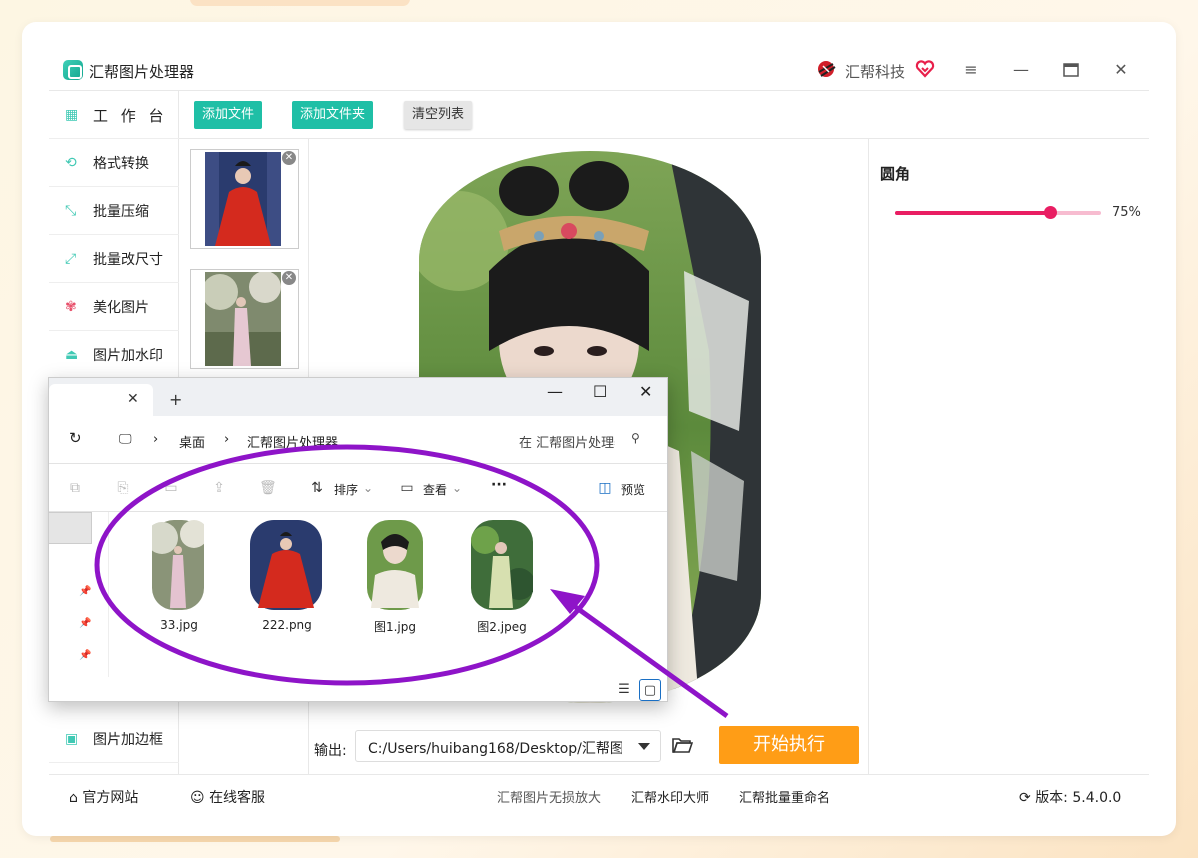  What do you see at coordinates (73, 798) in the screenshot?
I see `home-icon: ⌂` at bounding box center [73, 798].